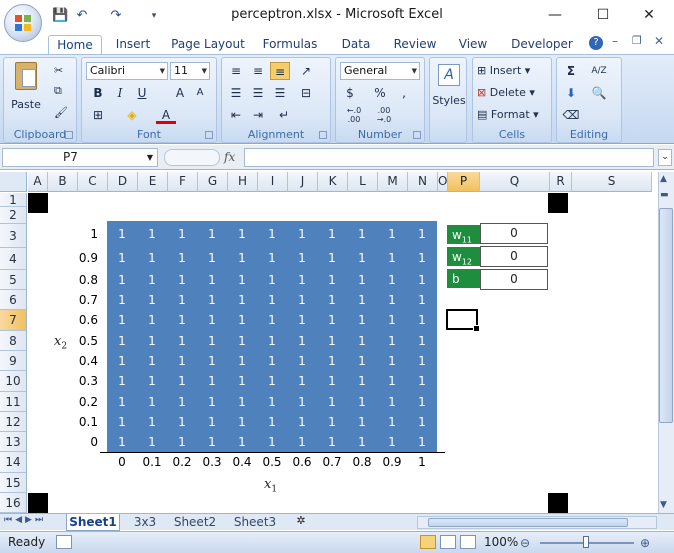 This screenshot has height=553, width=674. What do you see at coordinates (561, 182) in the screenshot?
I see `column-header-r: R` at bounding box center [561, 182].